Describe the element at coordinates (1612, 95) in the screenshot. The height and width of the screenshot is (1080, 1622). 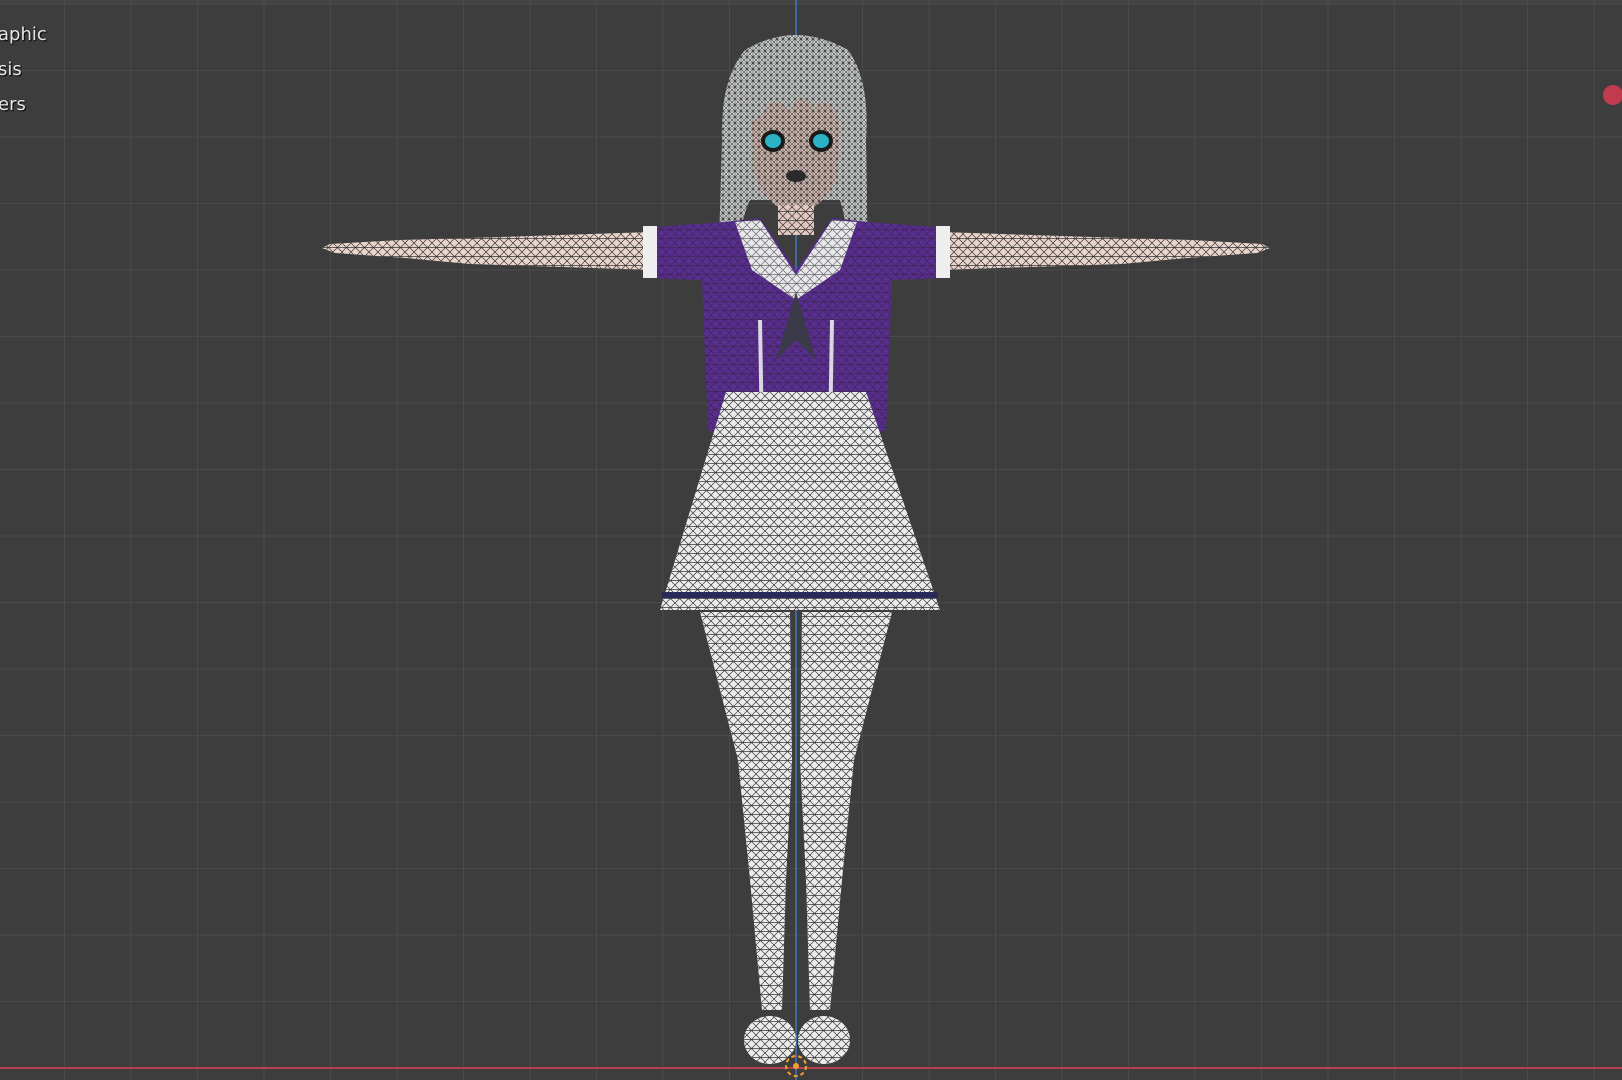
I see `record-dot-icon` at that location.